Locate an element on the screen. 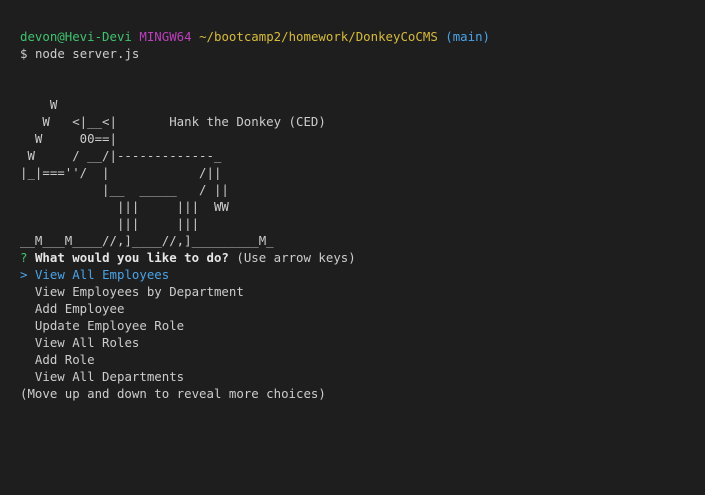  ascii-art-line: |__ _____ / || is located at coordinates (124, 189).